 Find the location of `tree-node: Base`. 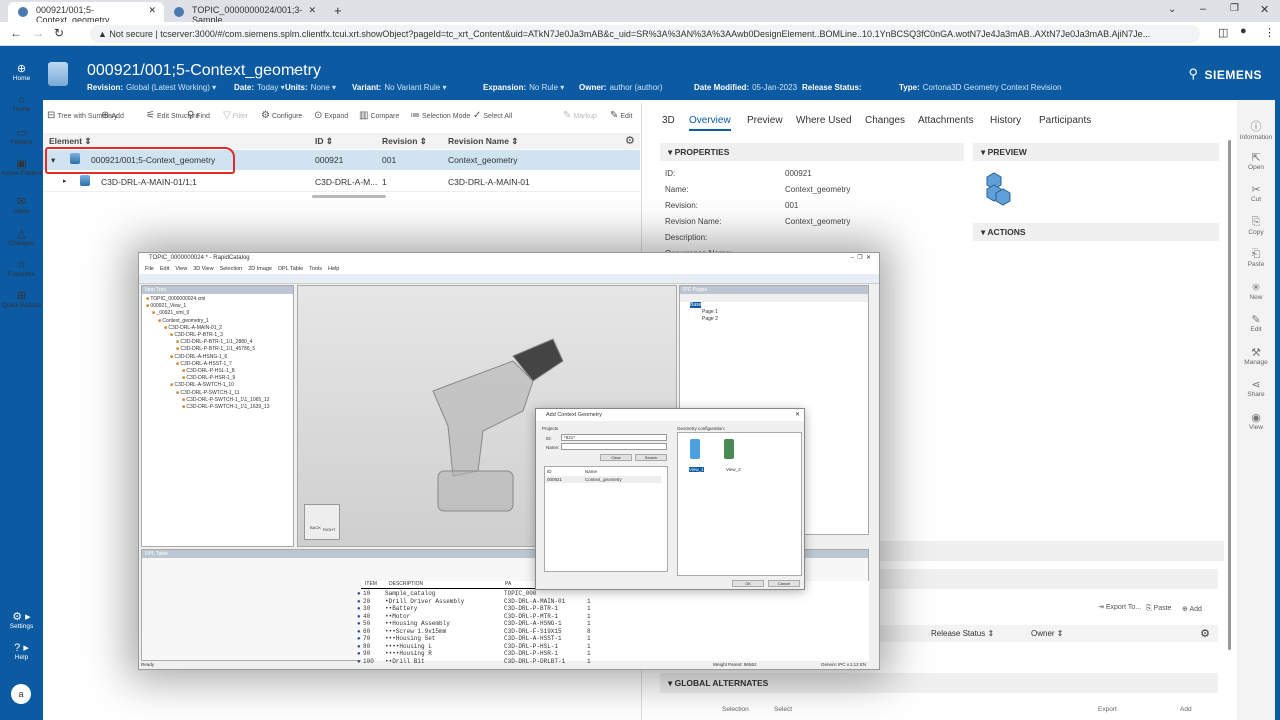

tree-node: Base is located at coordinates (696, 305).